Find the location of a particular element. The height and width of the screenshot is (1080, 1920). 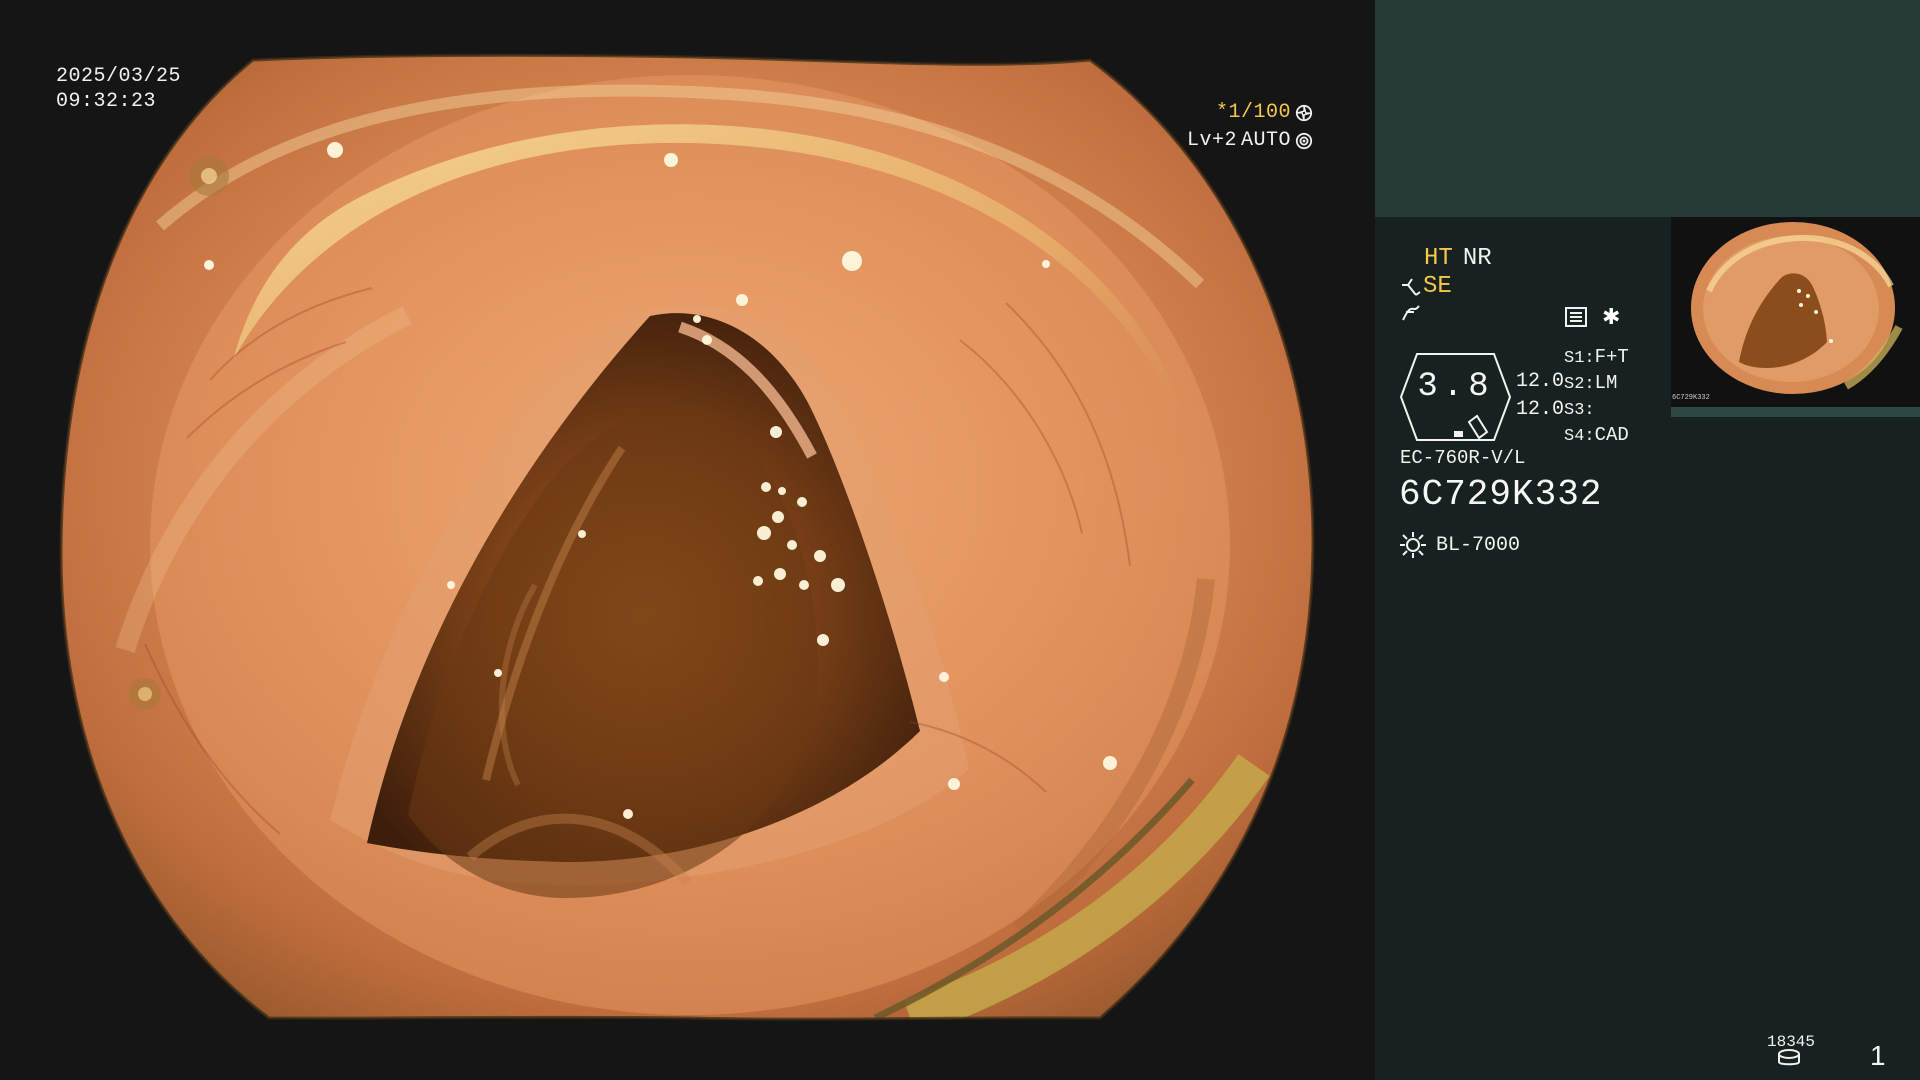

ht-nr-row: HT NR is located at coordinates (1445, 258).